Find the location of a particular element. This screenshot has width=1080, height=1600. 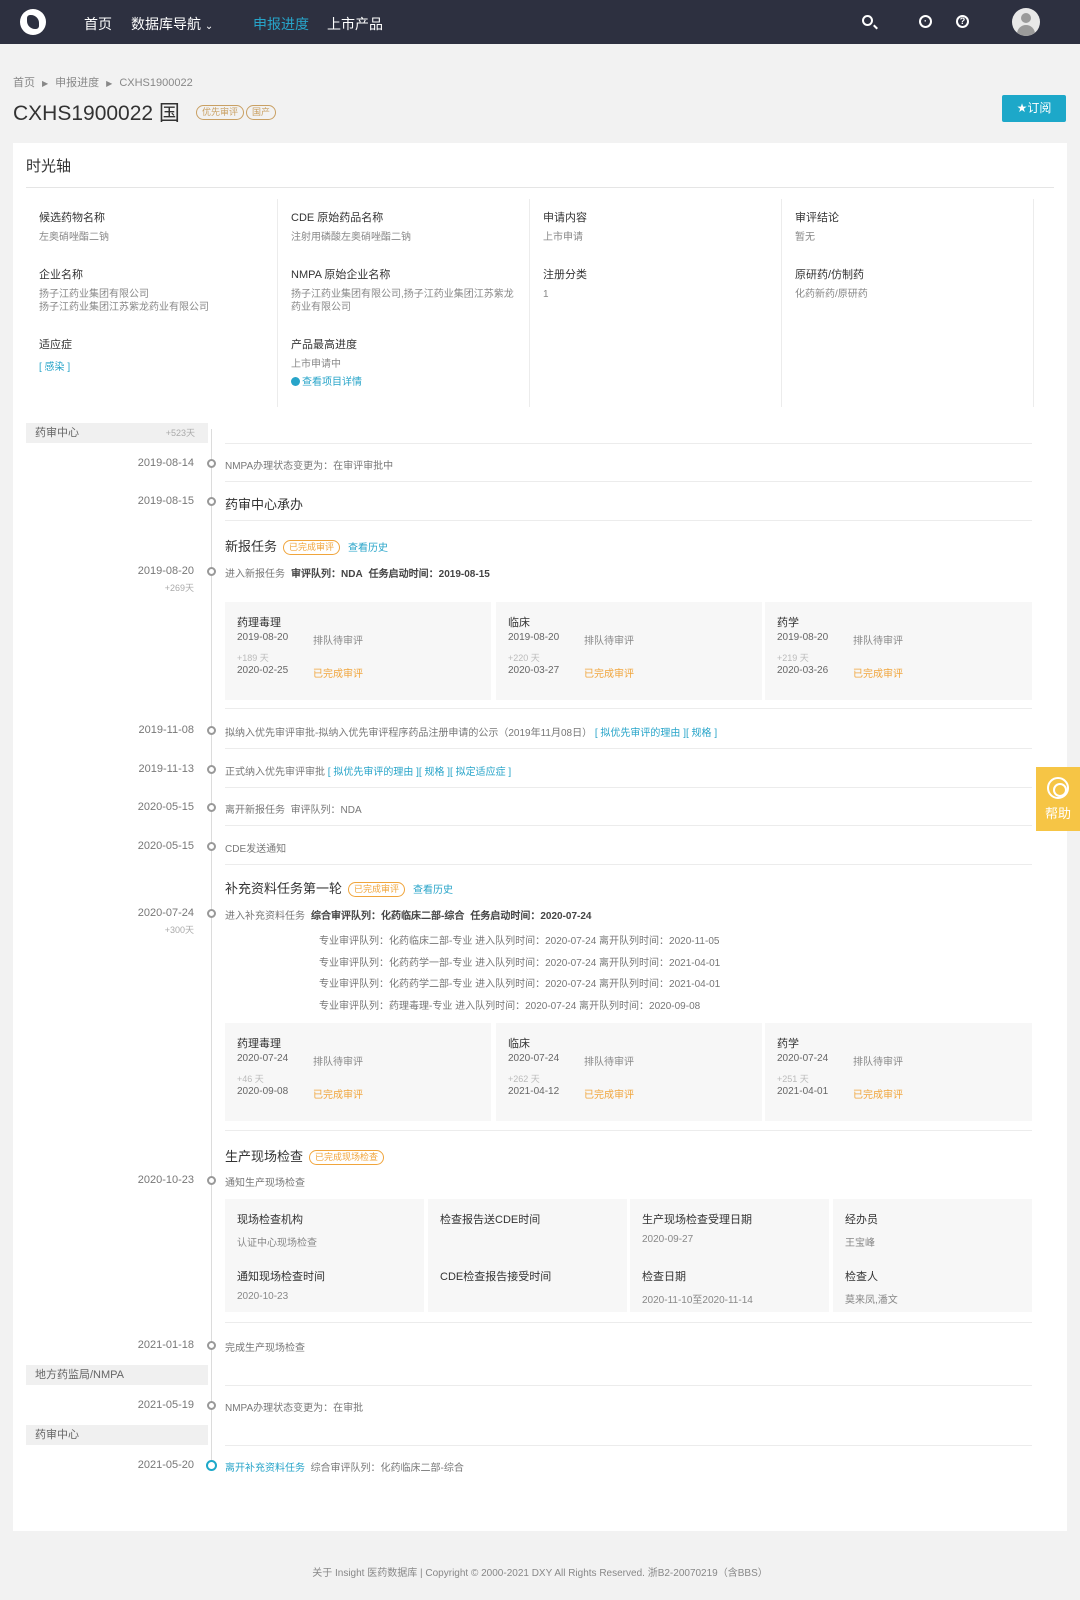

priority-tag: 优先审评 is located at coordinates (220, 112).